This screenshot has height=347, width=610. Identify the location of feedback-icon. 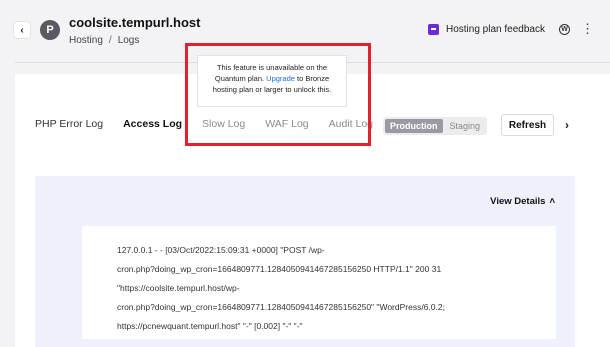
(433, 29).